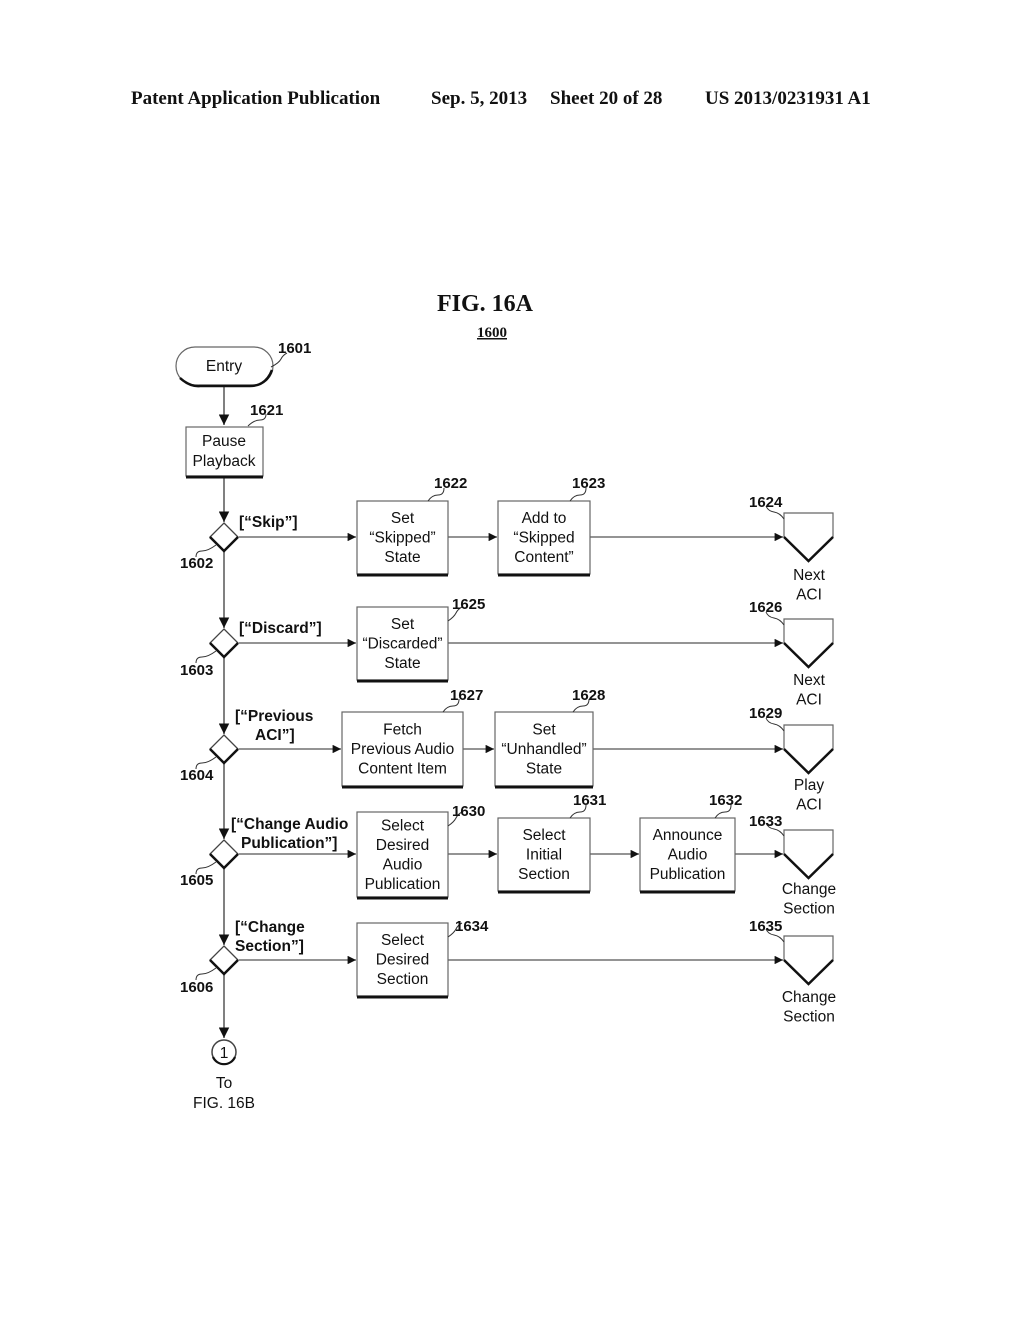 This screenshot has width=1024, height=1320. I want to click on process-1623: Add to “Skipped Content” 1623, so click(551, 526).